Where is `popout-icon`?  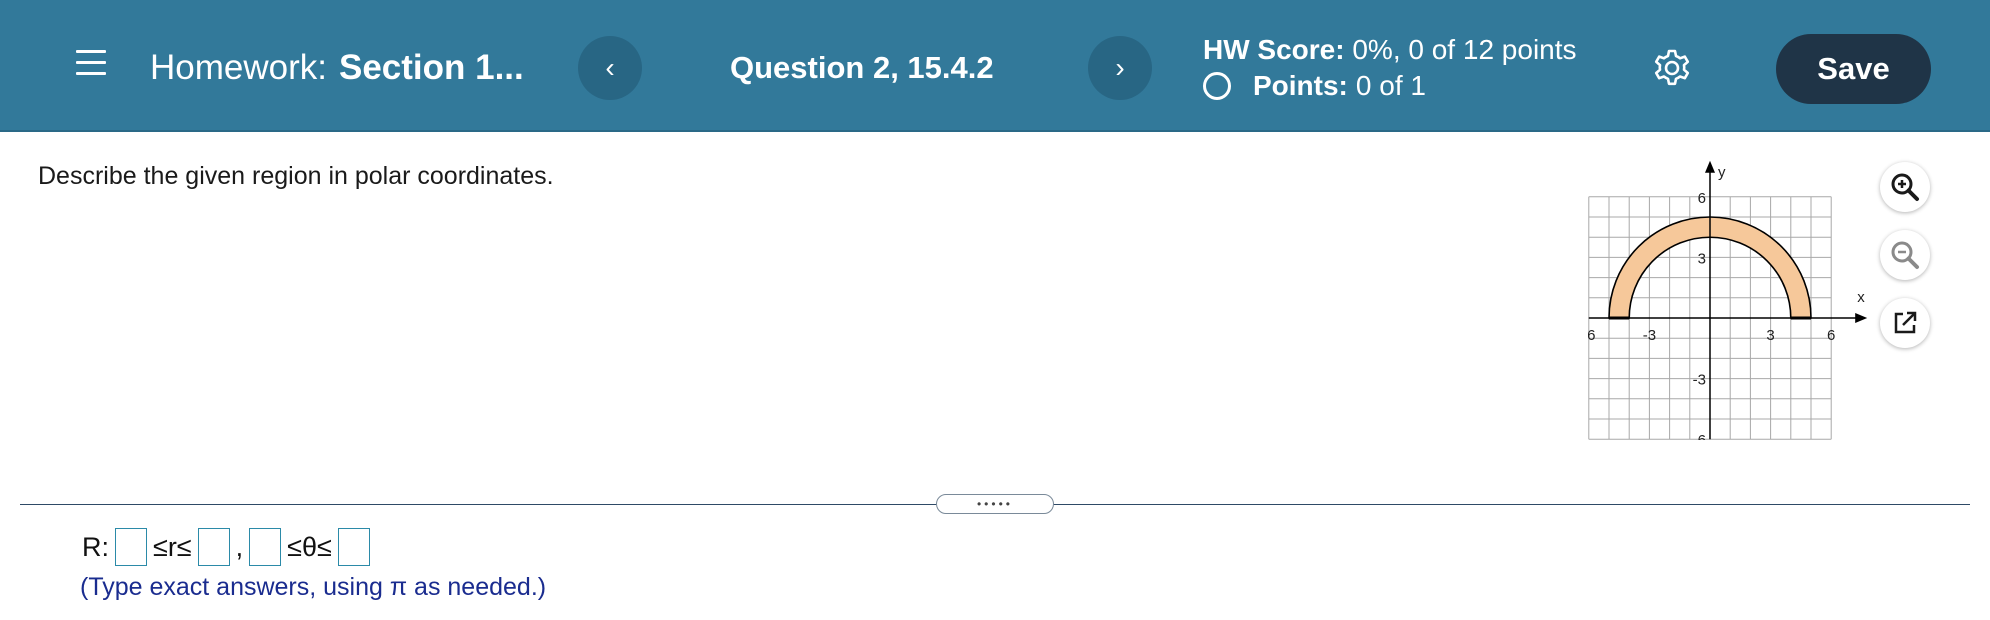
popout-icon is located at coordinates (1905, 322).